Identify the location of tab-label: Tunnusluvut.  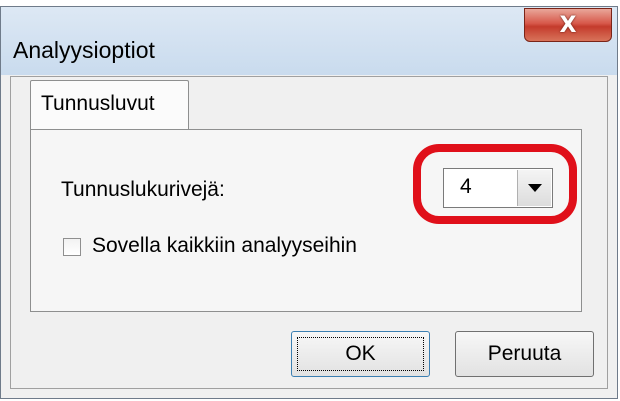
(98, 103).